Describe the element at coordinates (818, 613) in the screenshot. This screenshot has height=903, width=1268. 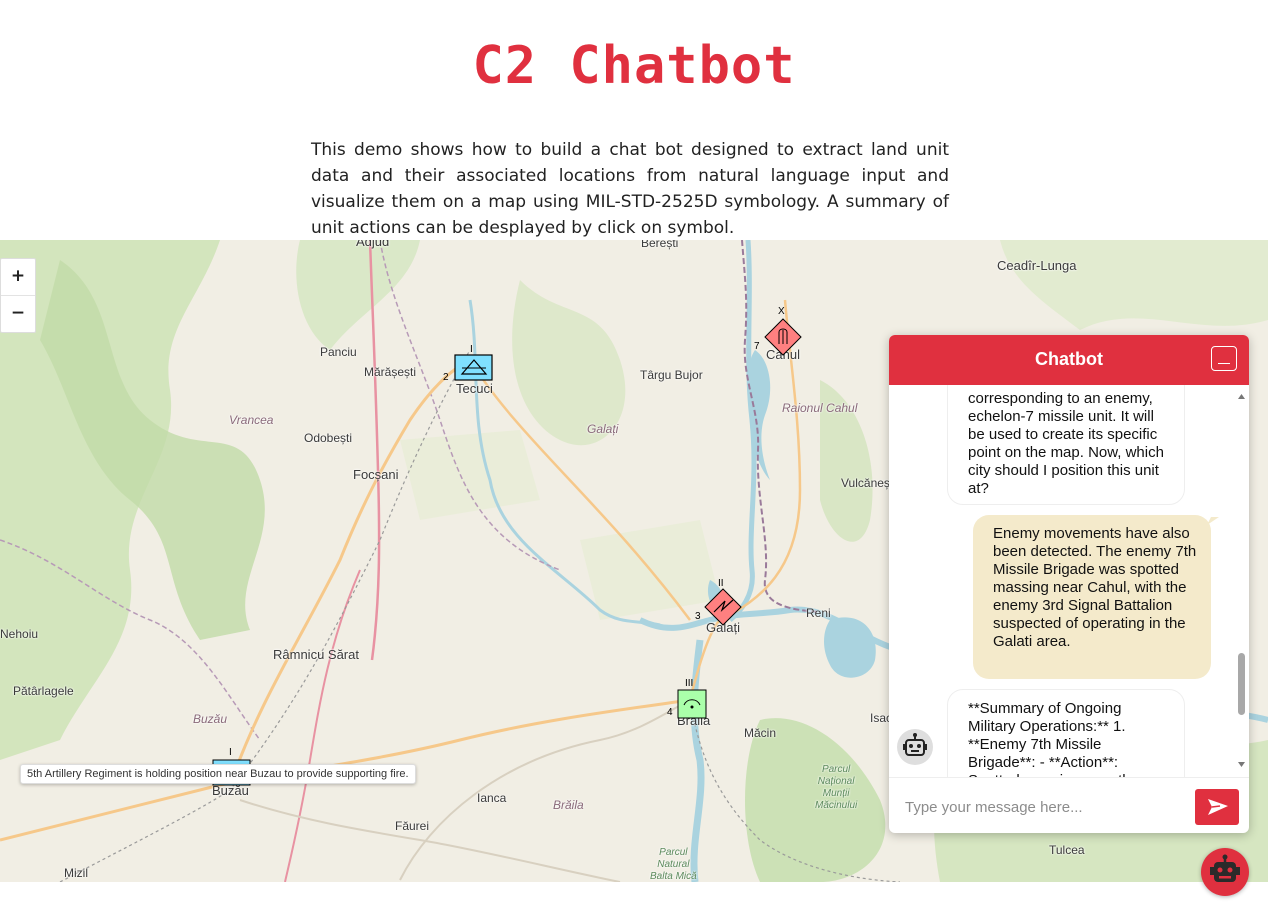
I see `map-label-reni: Reni` at that location.